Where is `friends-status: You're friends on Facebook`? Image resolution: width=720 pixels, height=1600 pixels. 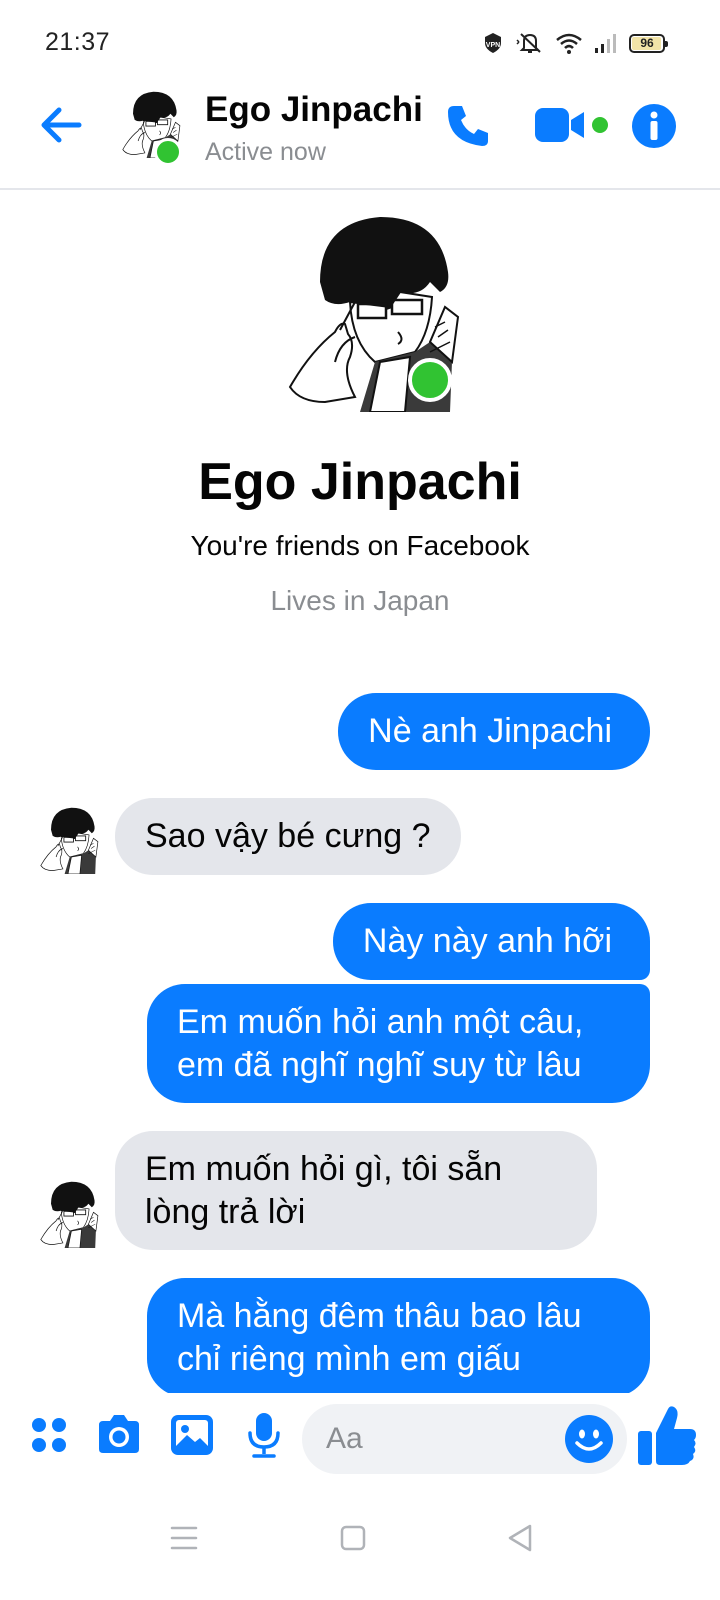
friends-status: You're friends on Facebook is located at coordinates (360, 545).